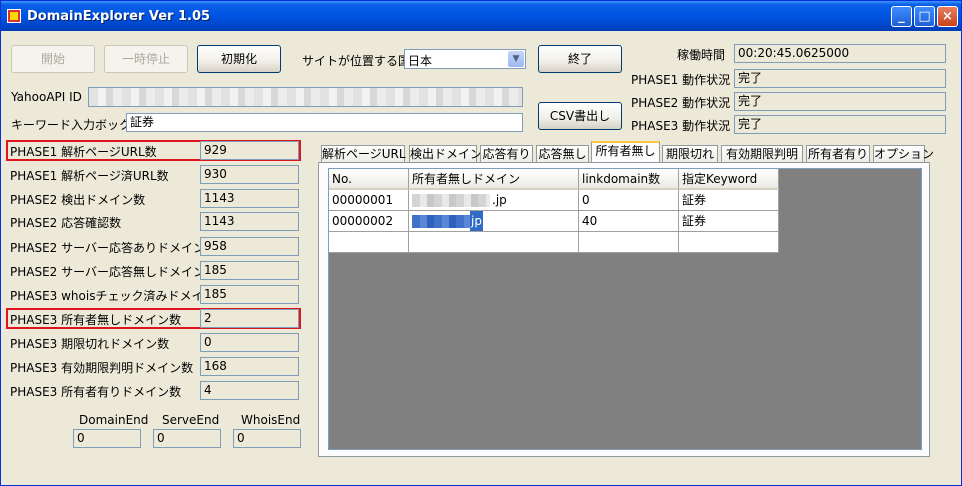 This screenshot has width=962, height=486. What do you see at coordinates (681, 103) in the screenshot?
I see `phase2-status-label: PHASE2 動作状況` at bounding box center [681, 103].